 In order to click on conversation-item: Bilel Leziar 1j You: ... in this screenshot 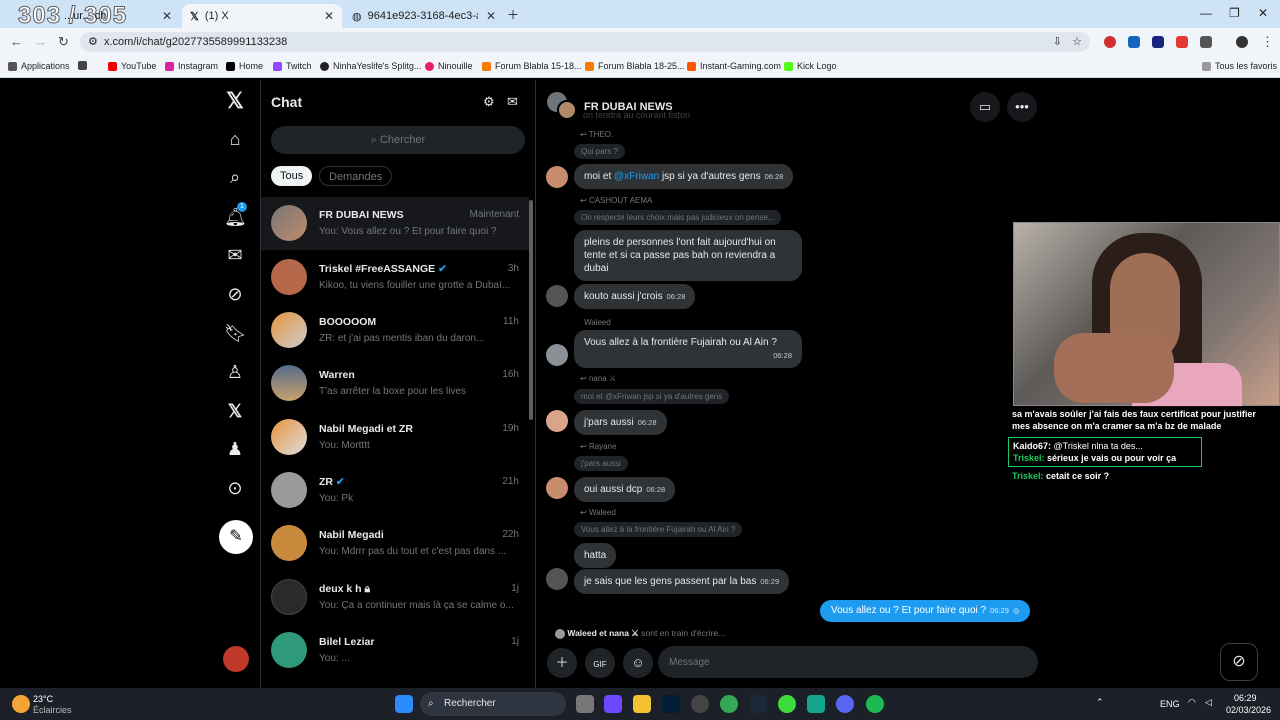, I will do `click(395, 650)`.